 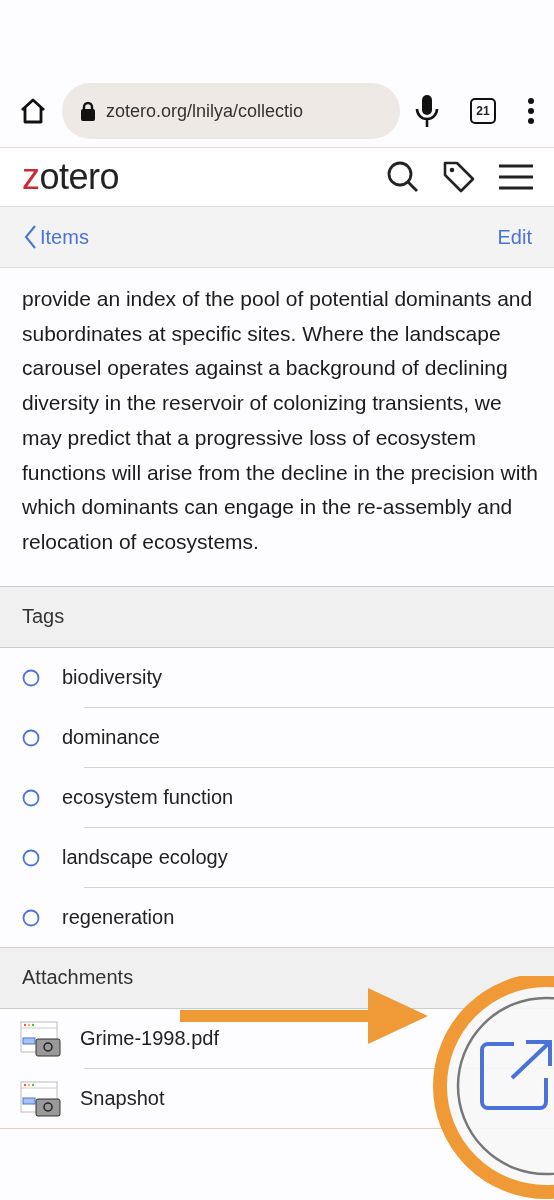 What do you see at coordinates (56, 237) in the screenshot?
I see `back-link: Items` at bounding box center [56, 237].